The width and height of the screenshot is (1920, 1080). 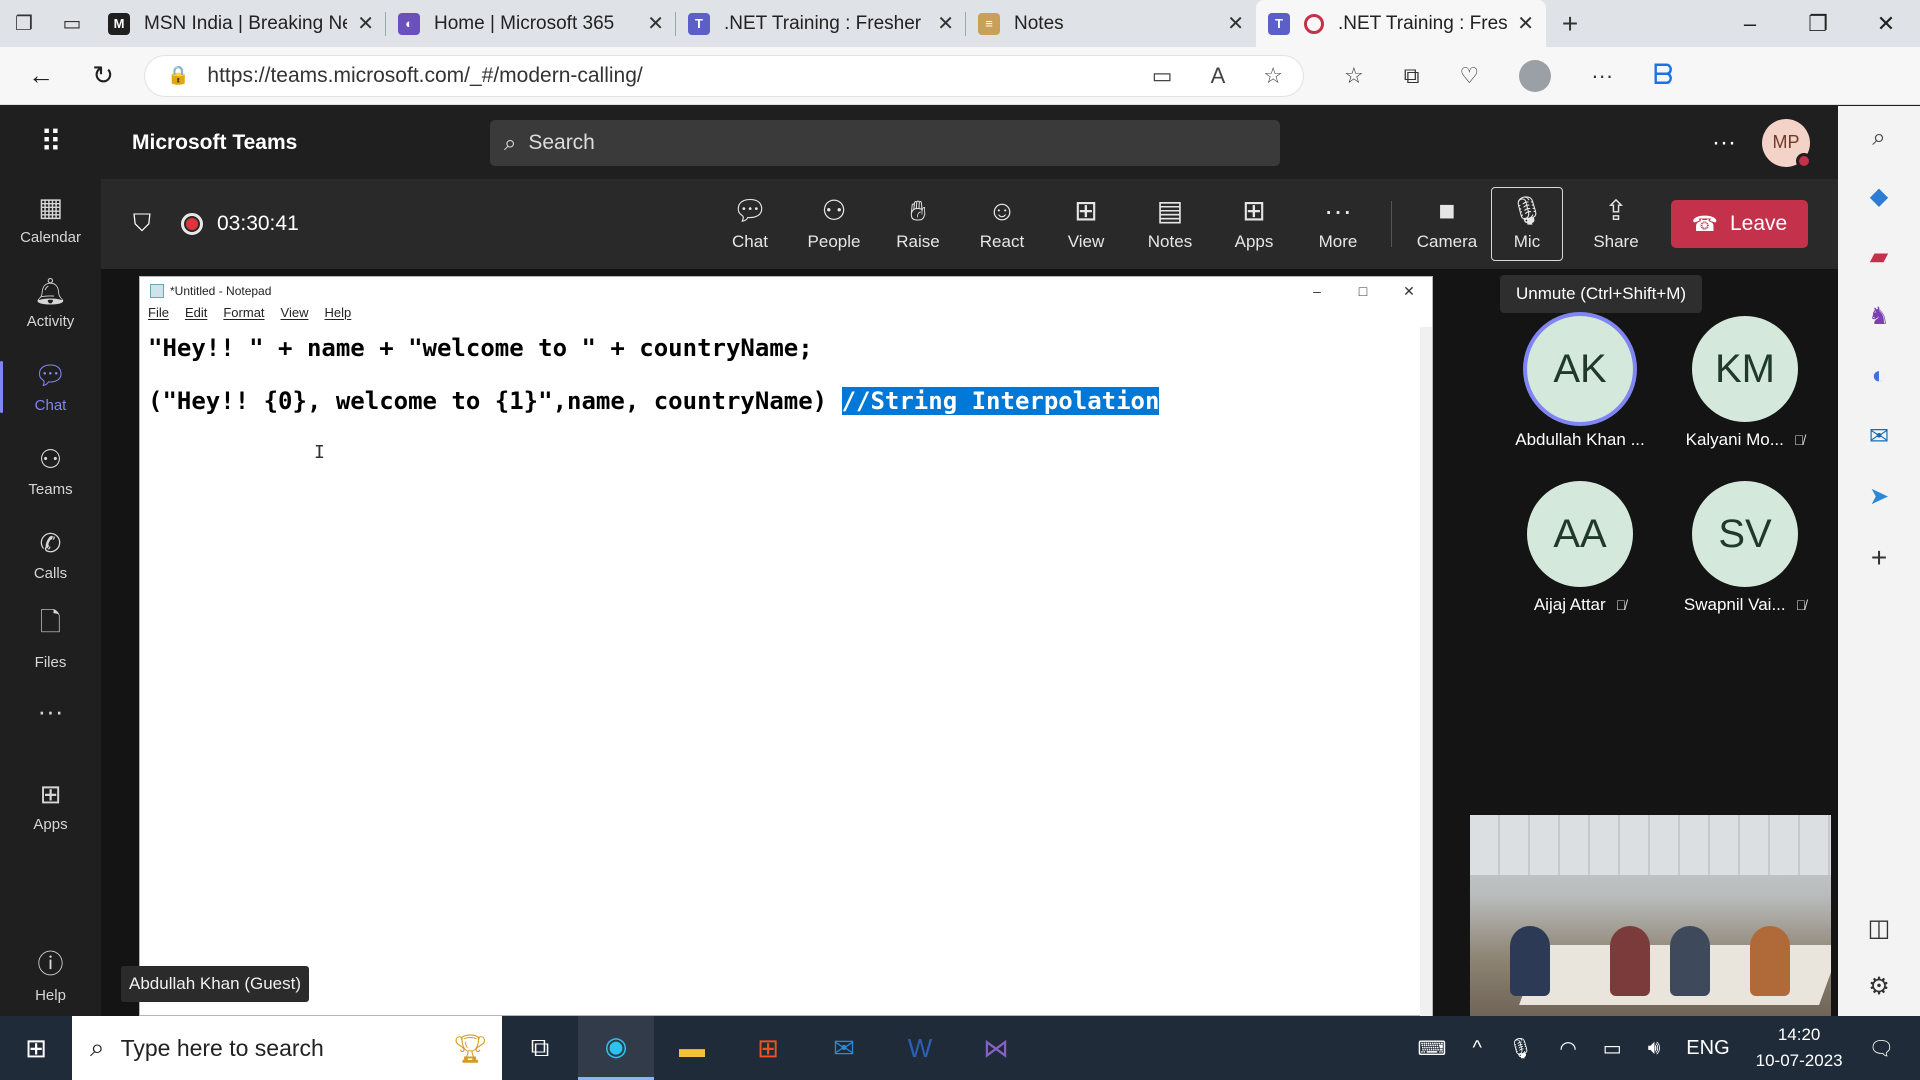 I want to click on volume-icon: 🔊︎, so click(x=1654, y=1048).